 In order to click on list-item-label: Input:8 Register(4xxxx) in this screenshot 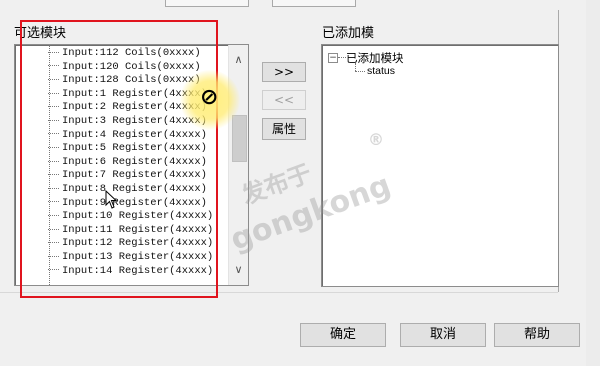, I will do `click(134, 189)`.